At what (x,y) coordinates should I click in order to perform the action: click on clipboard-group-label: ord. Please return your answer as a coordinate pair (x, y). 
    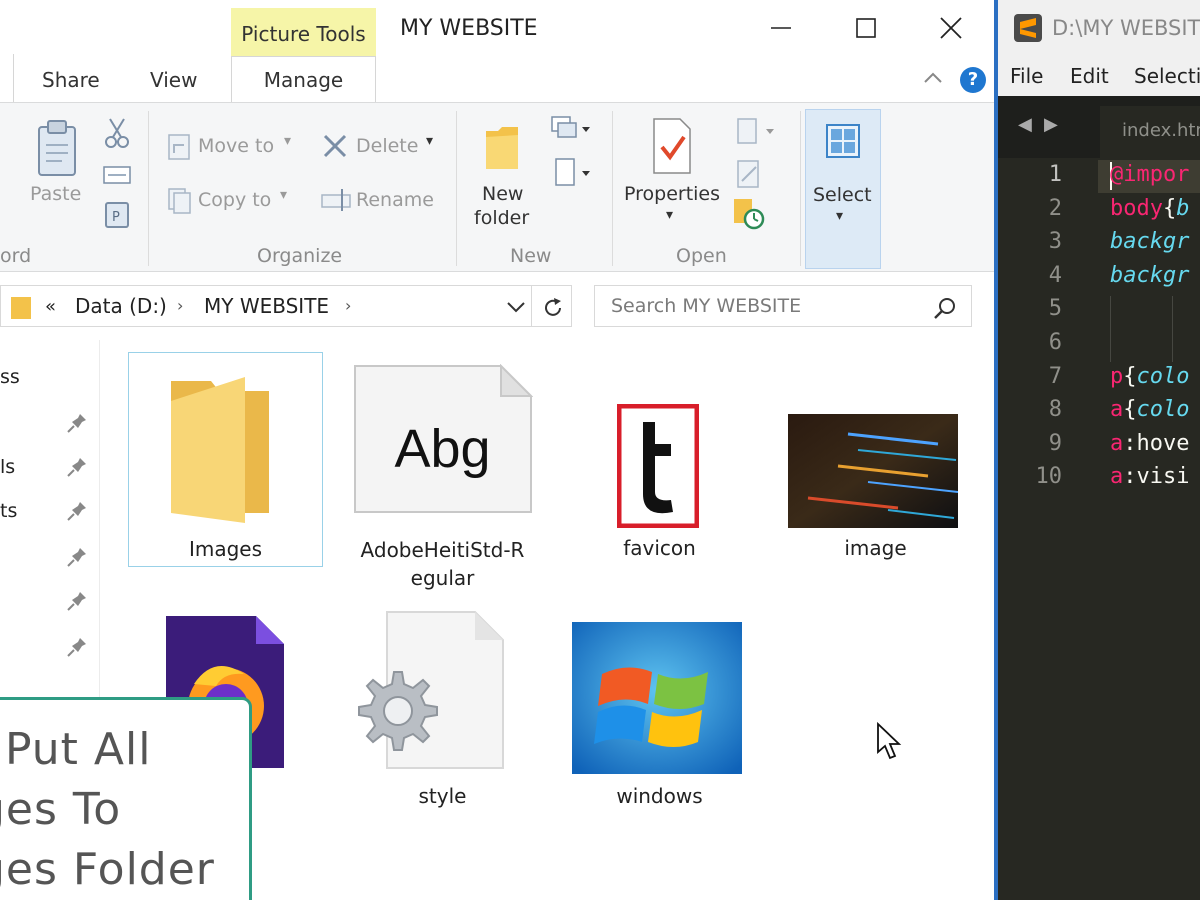
    Looking at the image, I should click on (16, 256).